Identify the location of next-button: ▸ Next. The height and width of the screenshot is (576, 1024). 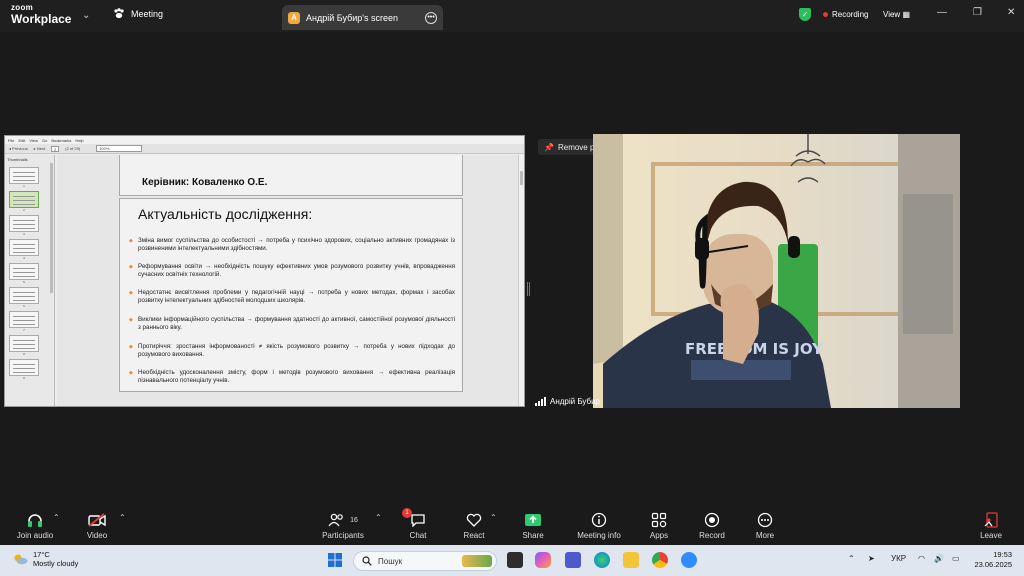
(39, 148).